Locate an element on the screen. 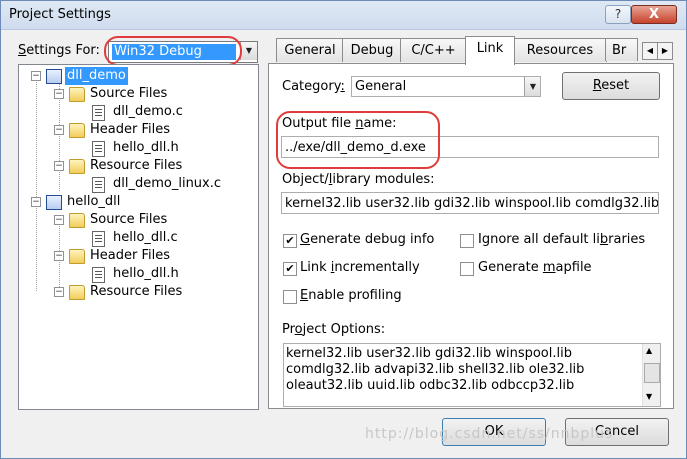 The image size is (687, 459). tree-item-project: − dll_demo is located at coordinates (137, 76).